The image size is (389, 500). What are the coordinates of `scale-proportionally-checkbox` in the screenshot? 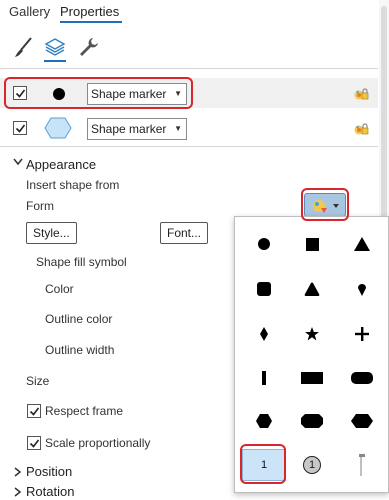 It's located at (34, 443).